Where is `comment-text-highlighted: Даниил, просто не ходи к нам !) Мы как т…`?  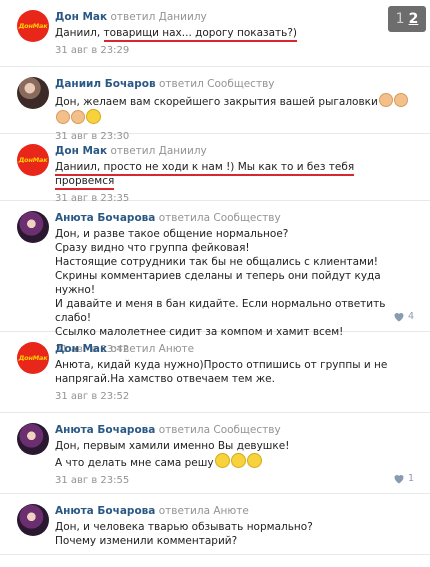
comment-text-highlighted: Даниил, просто не ходи к нам !) Мы как т… is located at coordinates (205, 175).